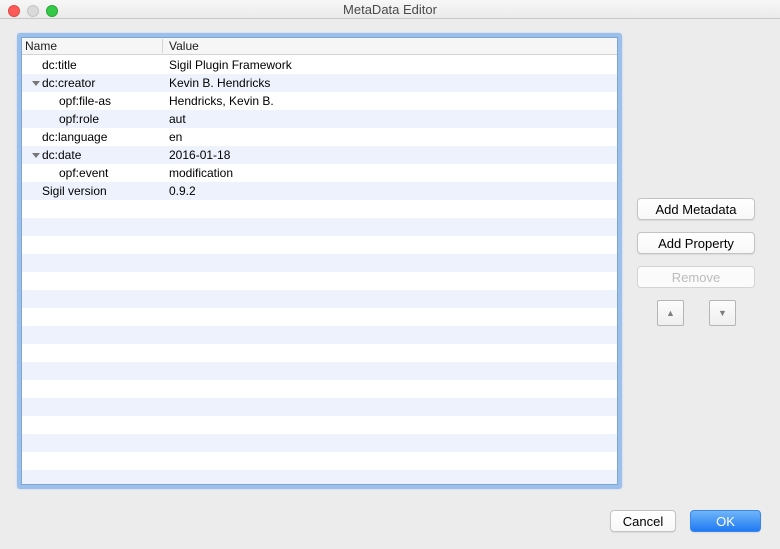  Describe the element at coordinates (41, 46) in the screenshot. I see `column-header-name: Name` at that location.